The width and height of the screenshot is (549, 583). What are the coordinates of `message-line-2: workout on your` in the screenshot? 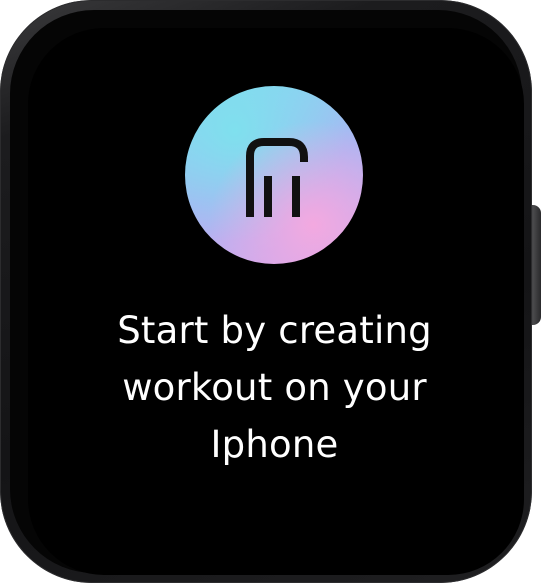 It's located at (274, 387).